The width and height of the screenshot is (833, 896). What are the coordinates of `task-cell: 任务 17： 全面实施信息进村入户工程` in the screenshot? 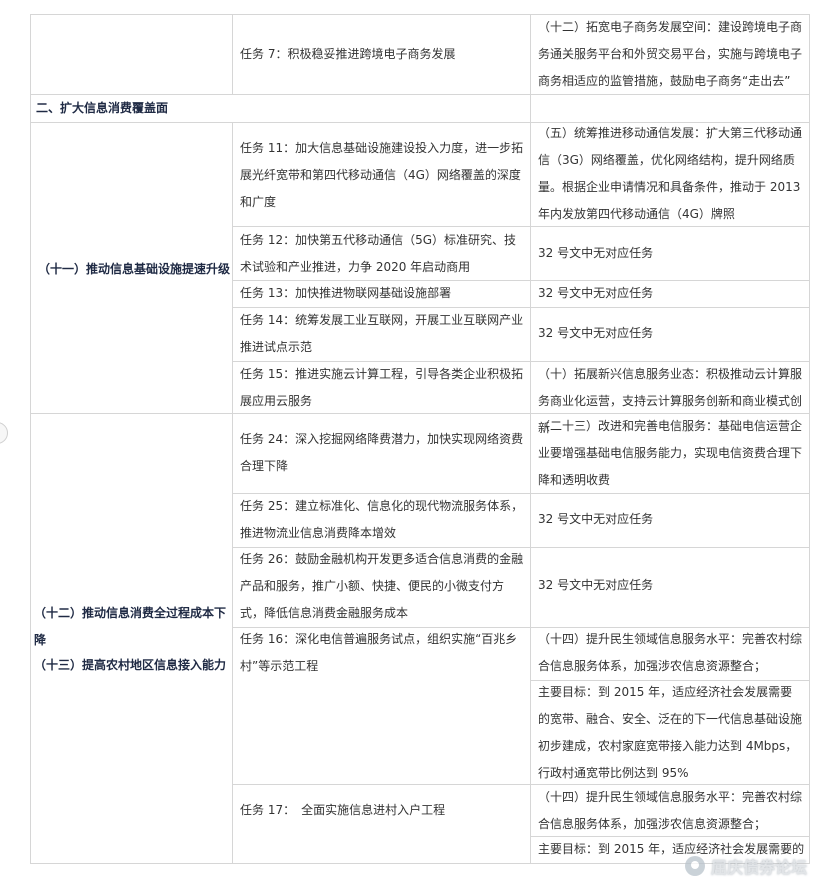 It's located at (343, 810).